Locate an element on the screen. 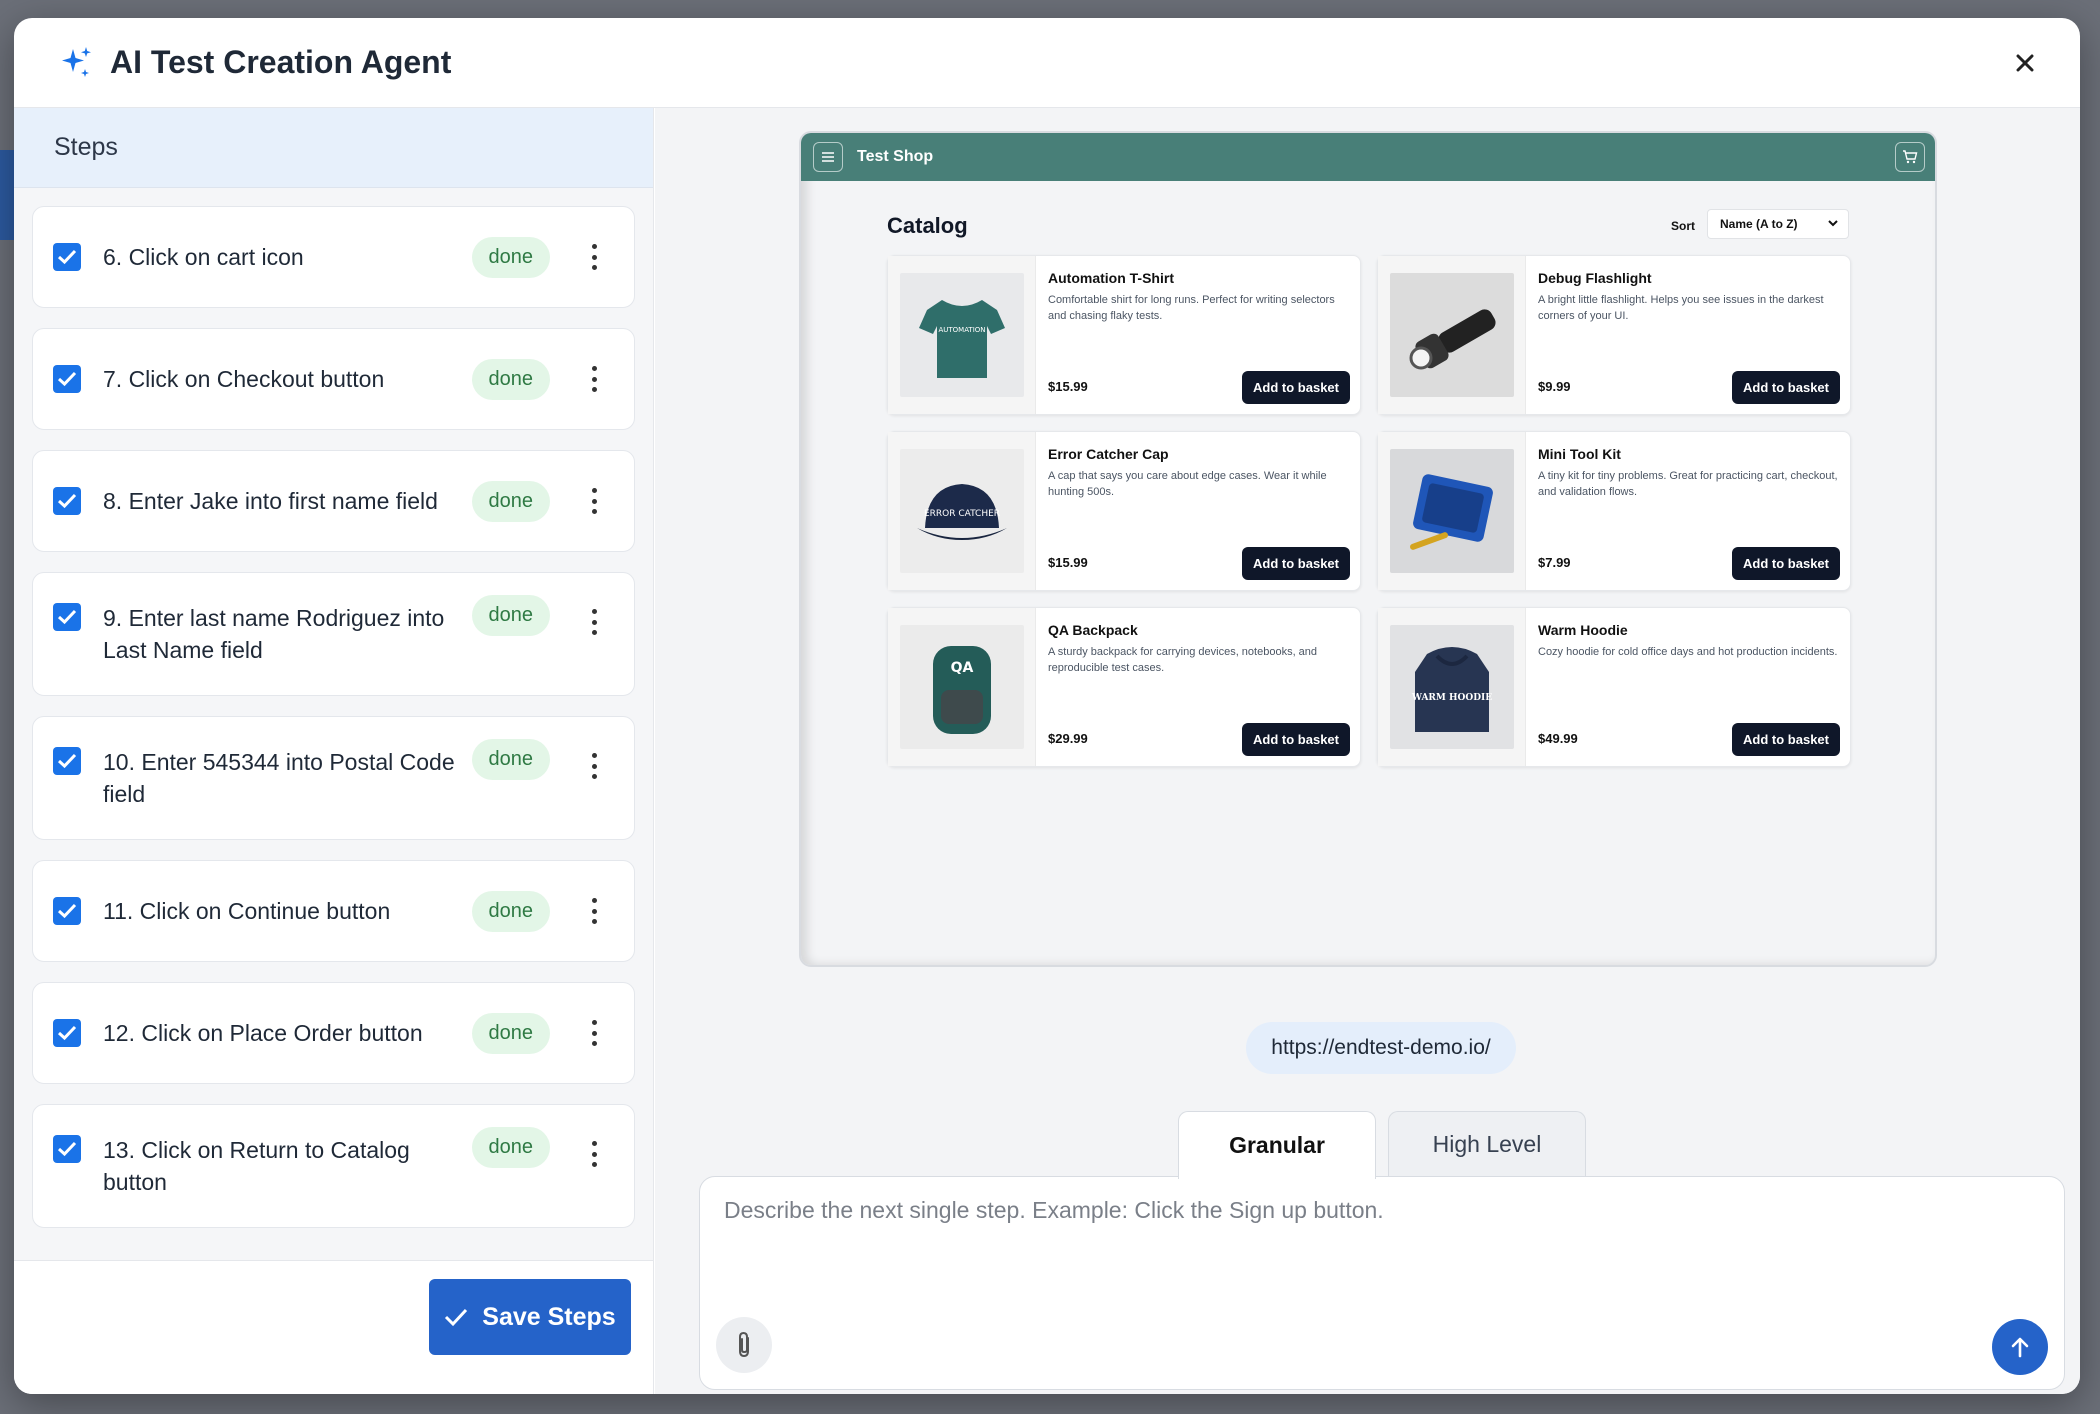 This screenshot has height=1414, width=2100. product-image is located at coordinates (1452, 511).